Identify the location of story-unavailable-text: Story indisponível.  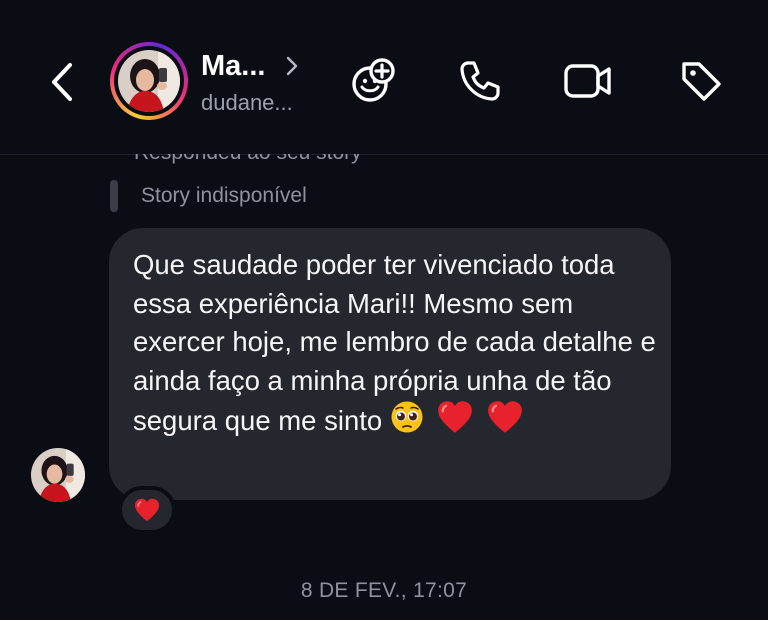
(224, 195).